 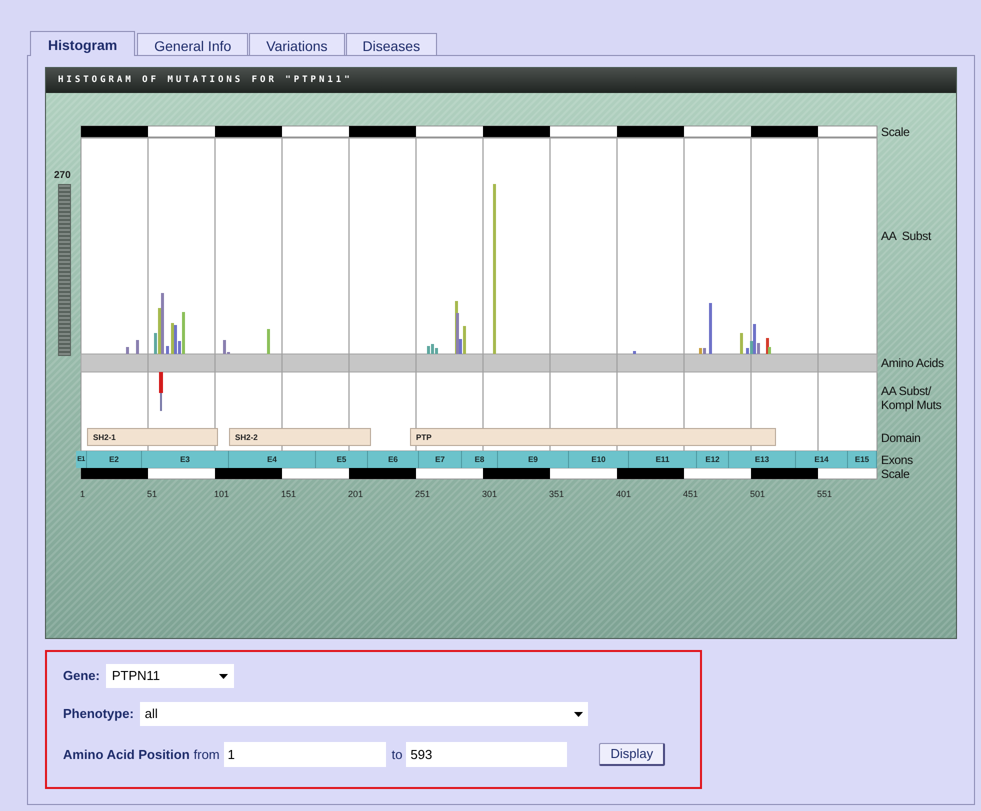 I want to click on exon-segment: E7, so click(x=440, y=459).